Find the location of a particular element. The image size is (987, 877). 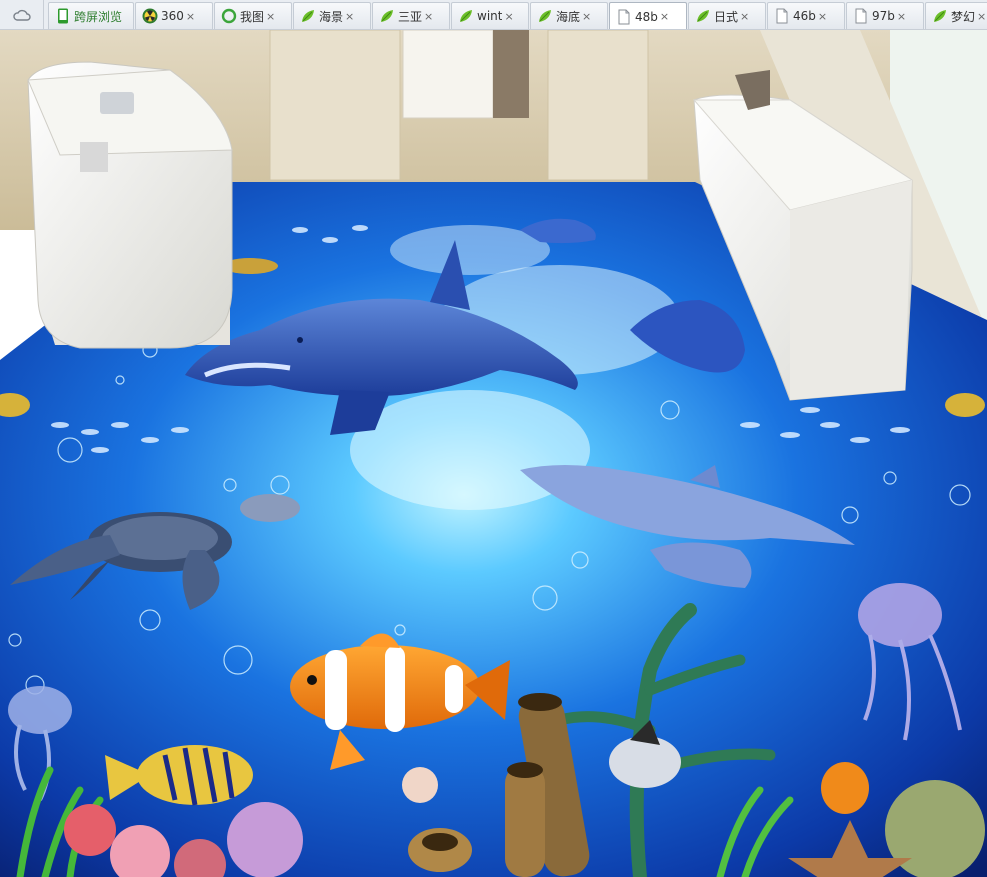

phone-icon is located at coordinates (63, 16).